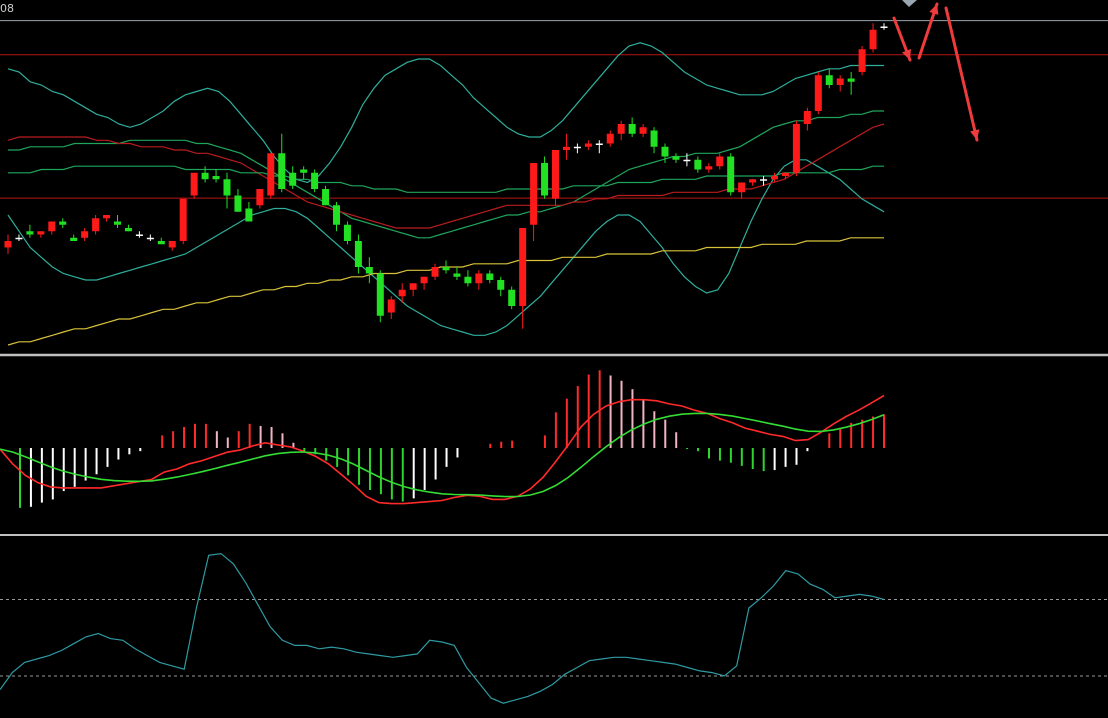  Describe the element at coordinates (7, 8) in the screenshot. I see `corner-price-label: 08` at that location.